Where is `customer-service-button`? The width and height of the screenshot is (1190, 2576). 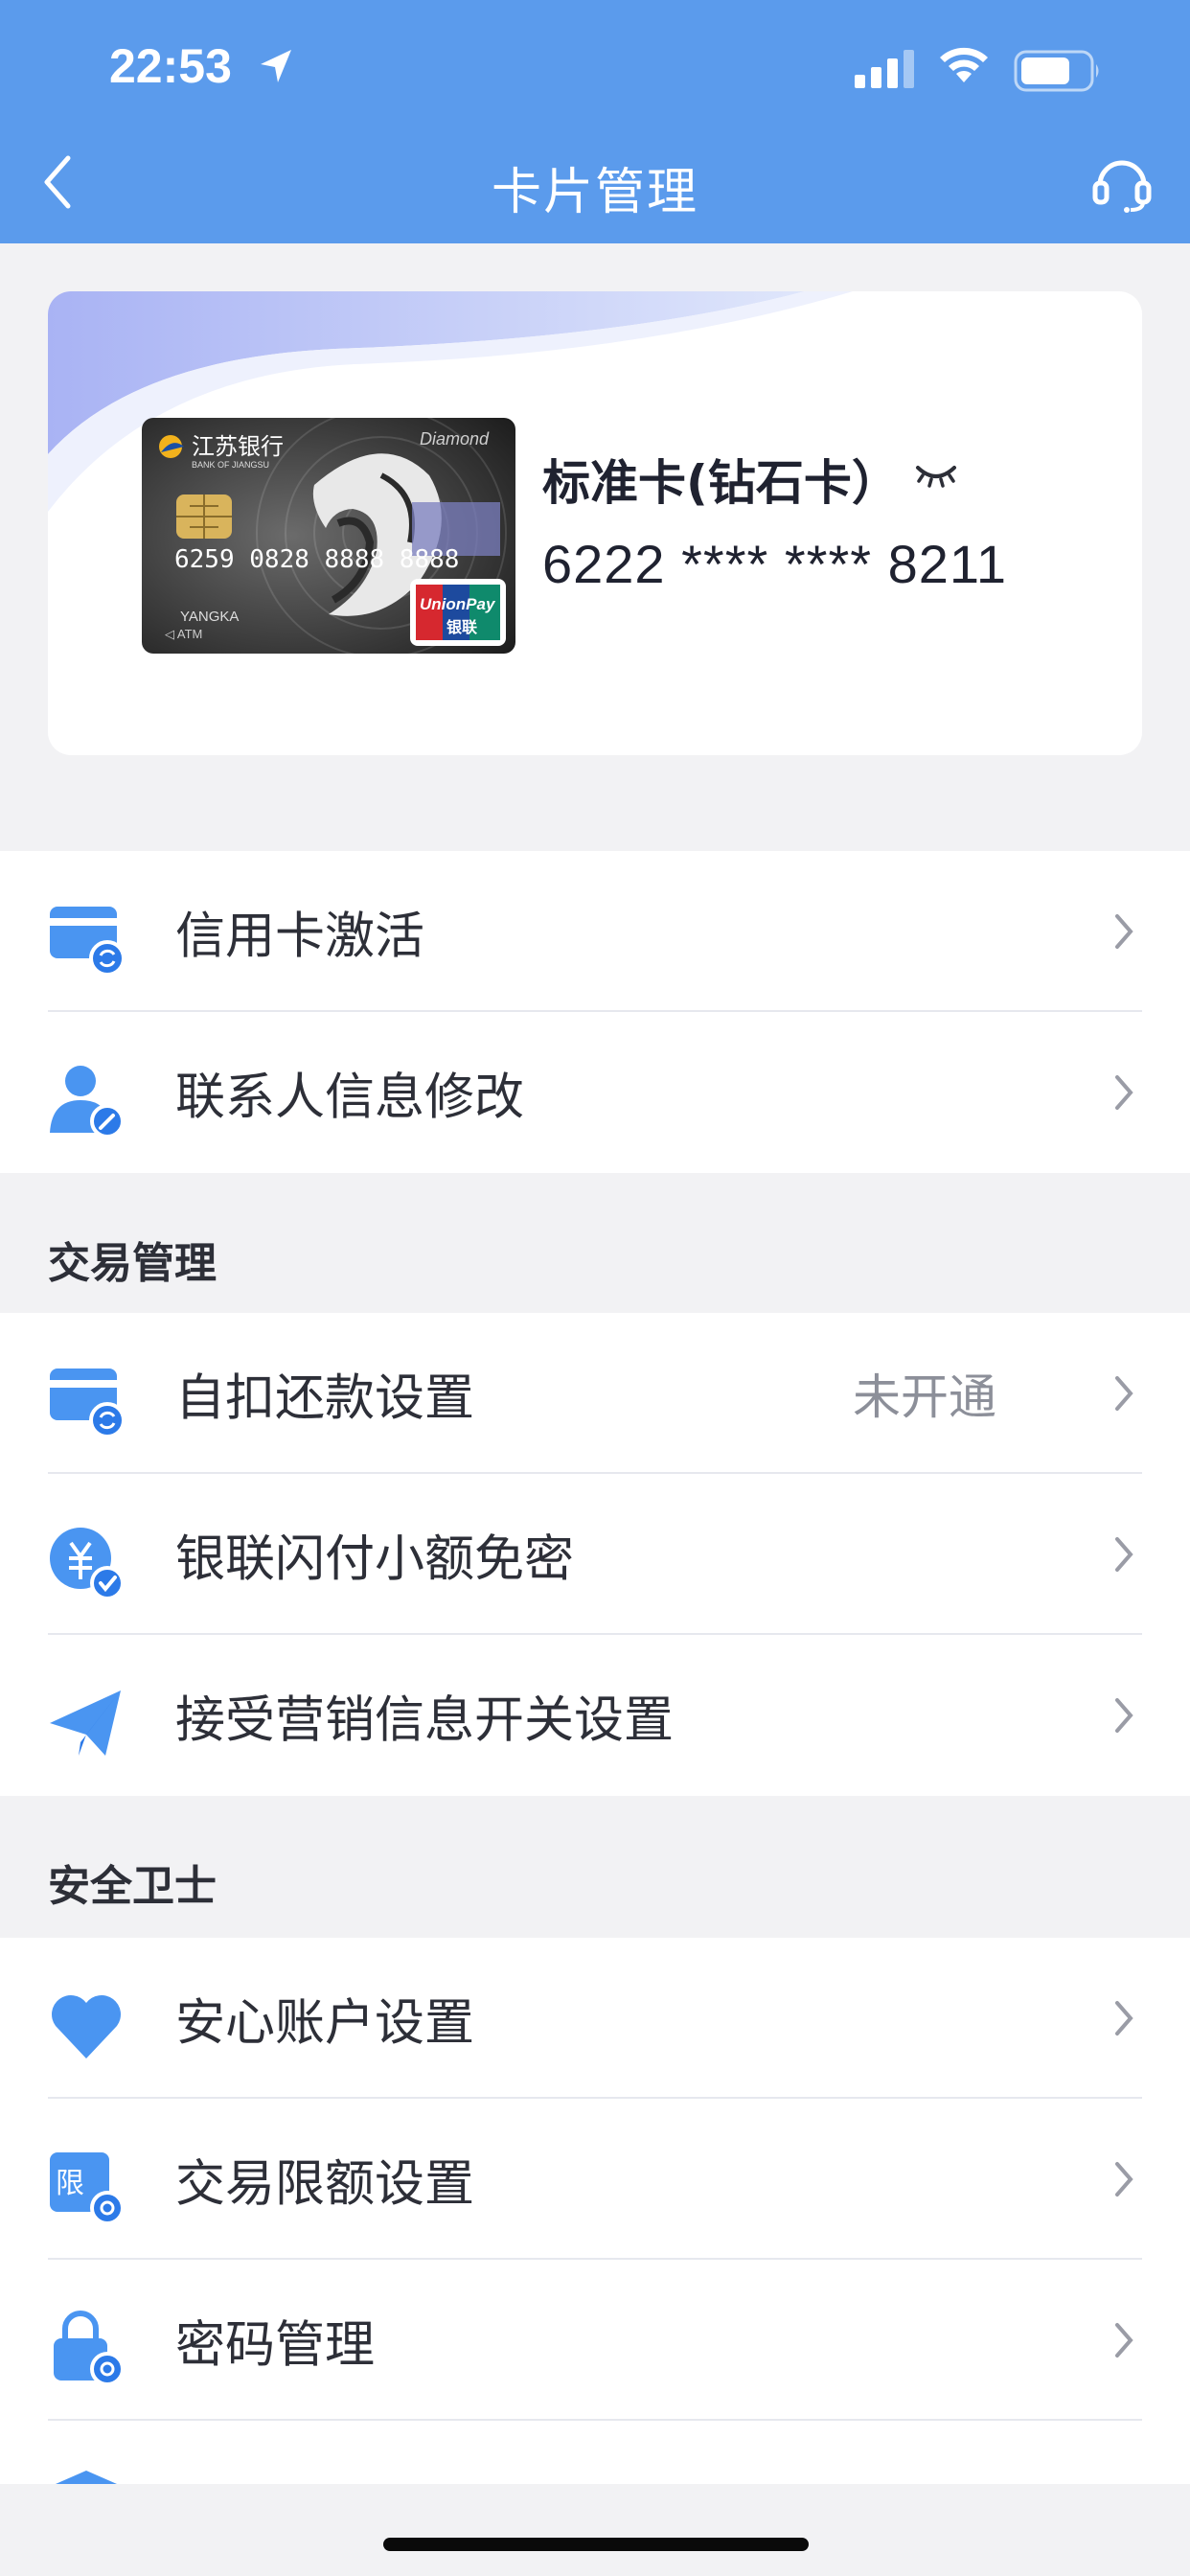
customer-service-button is located at coordinates (1122, 183).